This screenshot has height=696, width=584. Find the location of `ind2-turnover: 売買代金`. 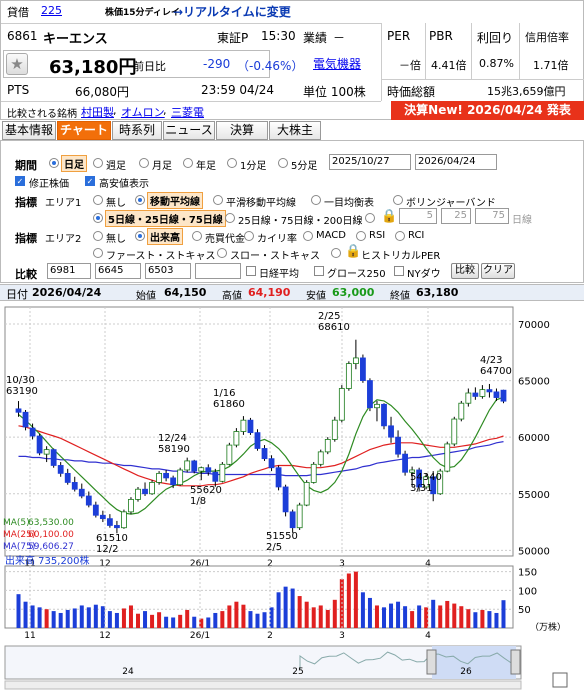

ind2-turnover: 売買代金 is located at coordinates (225, 237).